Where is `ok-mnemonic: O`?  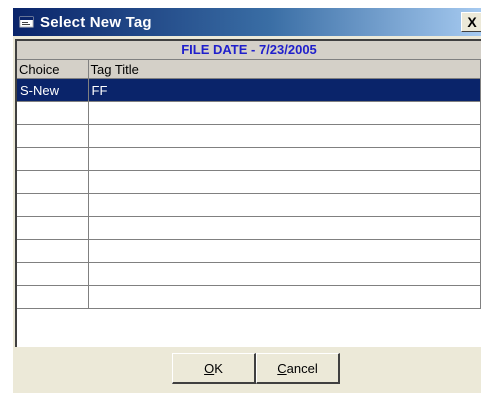 ok-mnemonic: O is located at coordinates (209, 368).